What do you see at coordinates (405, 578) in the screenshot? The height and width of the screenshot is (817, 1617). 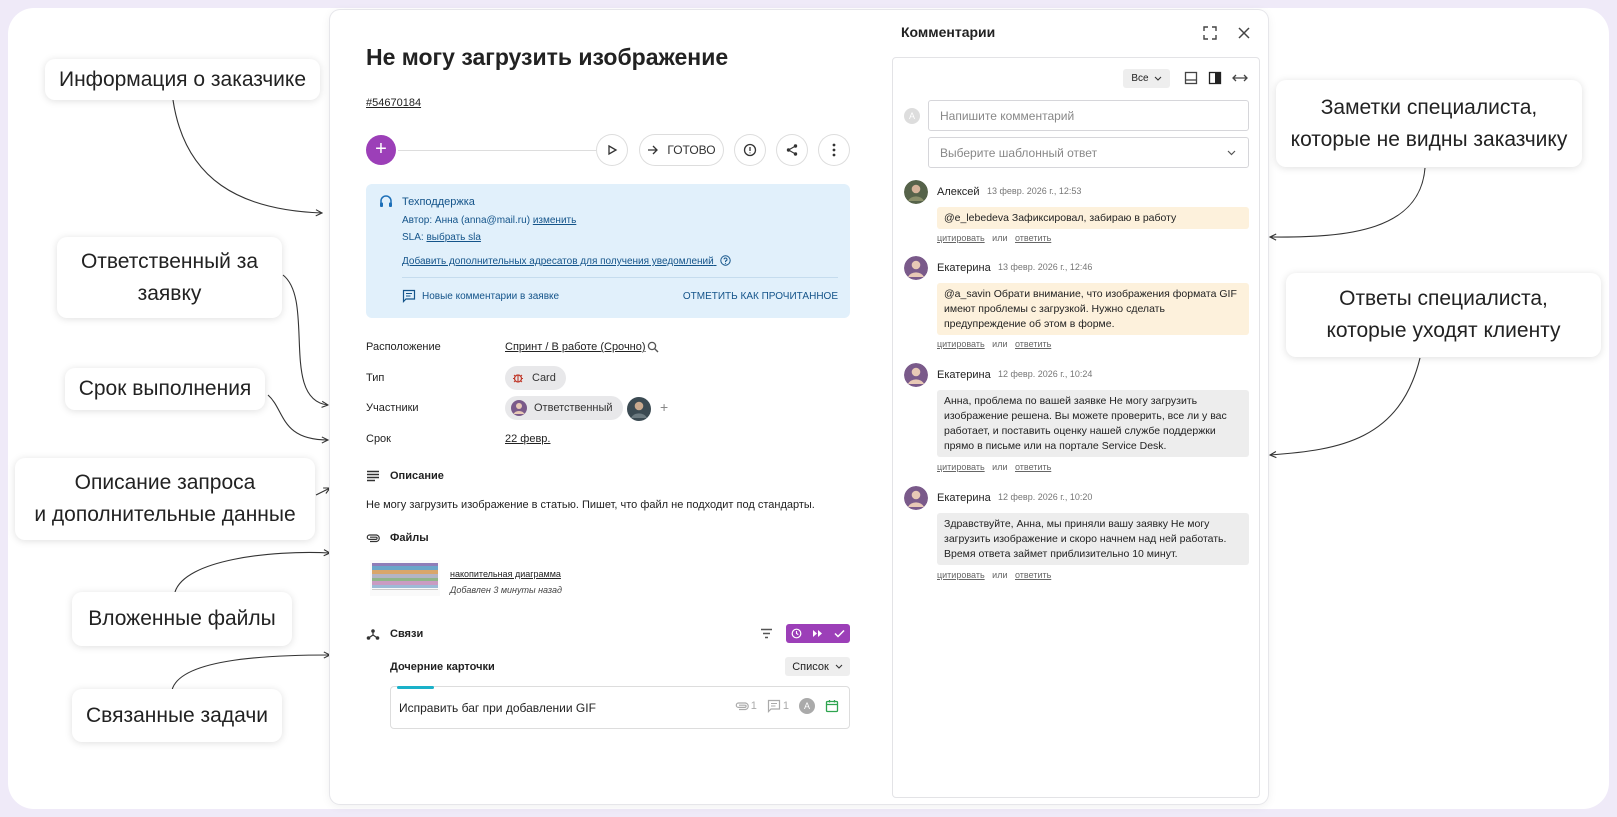 I see `file-thumbnail` at bounding box center [405, 578].